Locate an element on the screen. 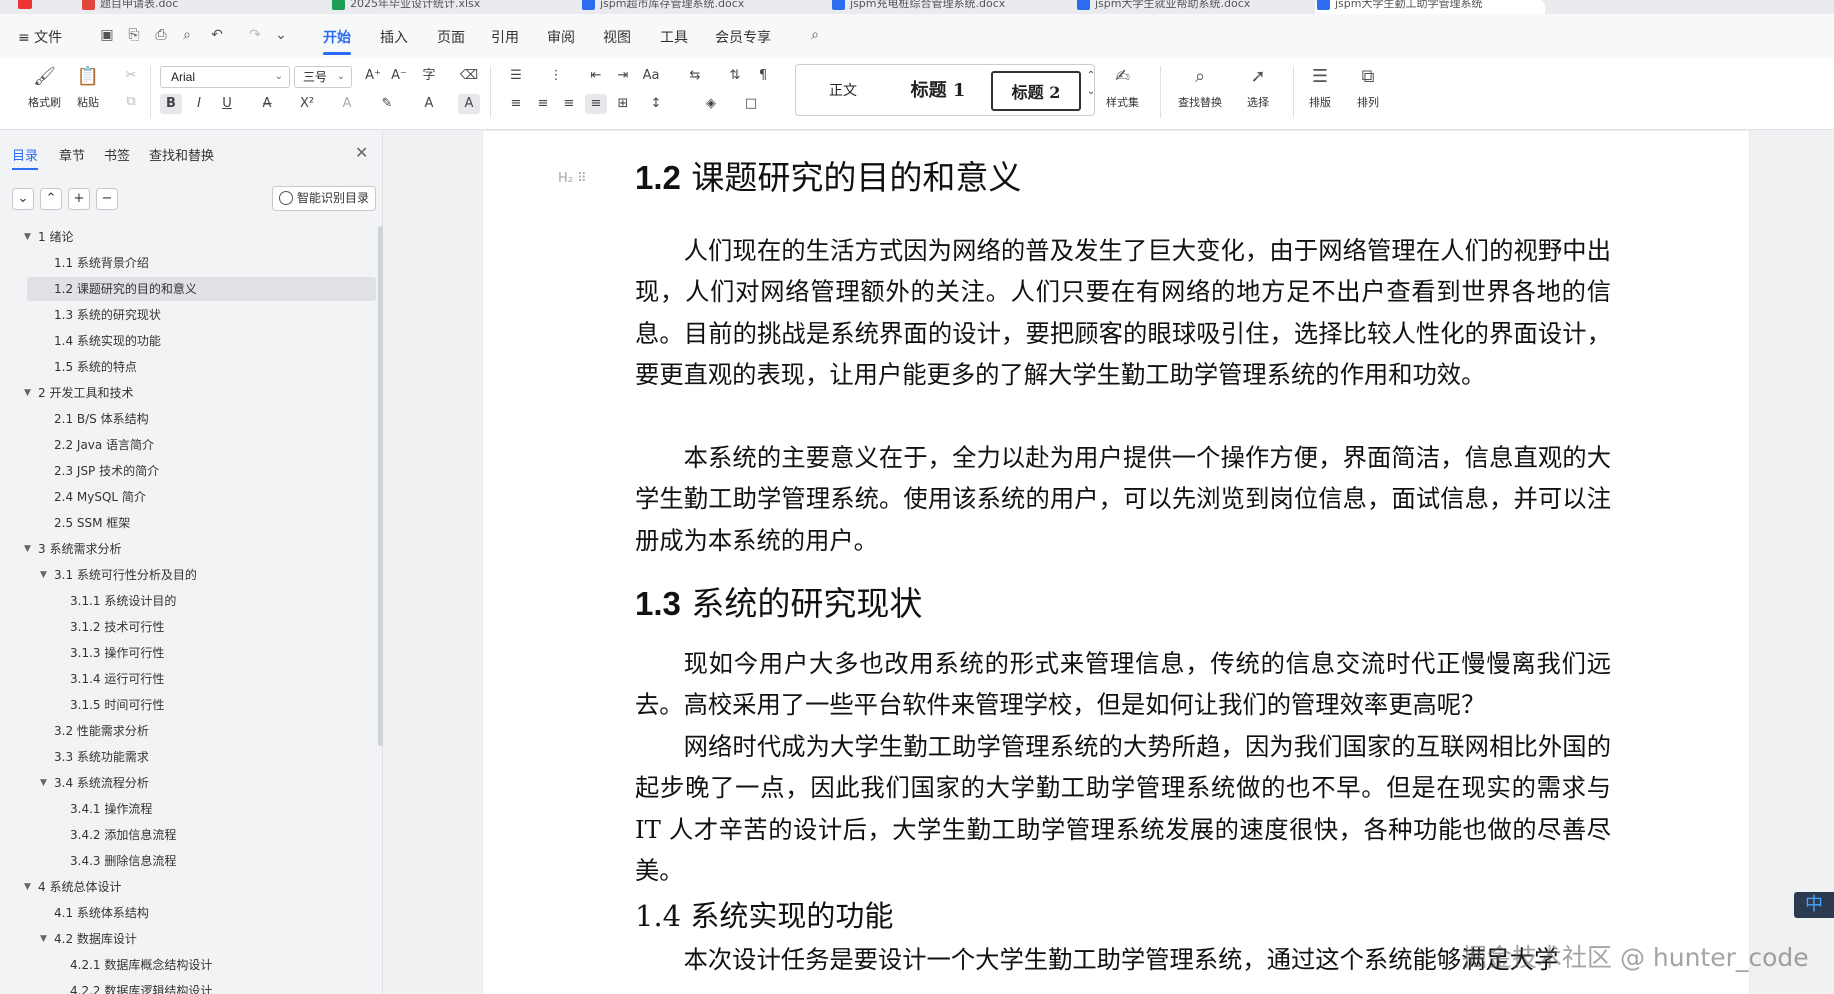  quick-access-dropdown-icon: ⌄ is located at coordinates (281, 35).